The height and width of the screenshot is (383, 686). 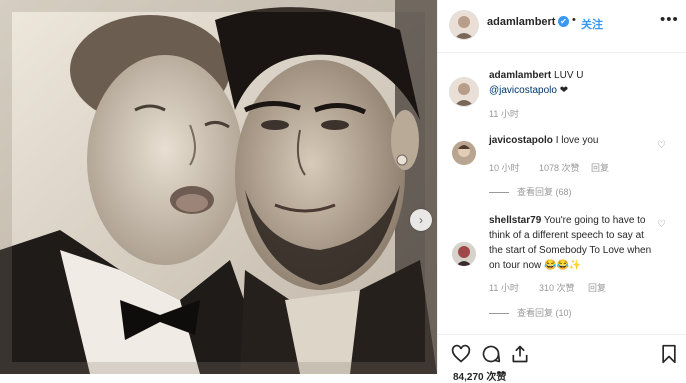 I want to click on comment-time: 10 小时, so click(x=504, y=167).